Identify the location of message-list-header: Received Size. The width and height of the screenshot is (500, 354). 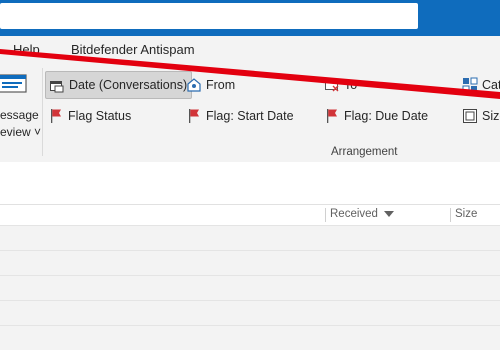
(250, 214).